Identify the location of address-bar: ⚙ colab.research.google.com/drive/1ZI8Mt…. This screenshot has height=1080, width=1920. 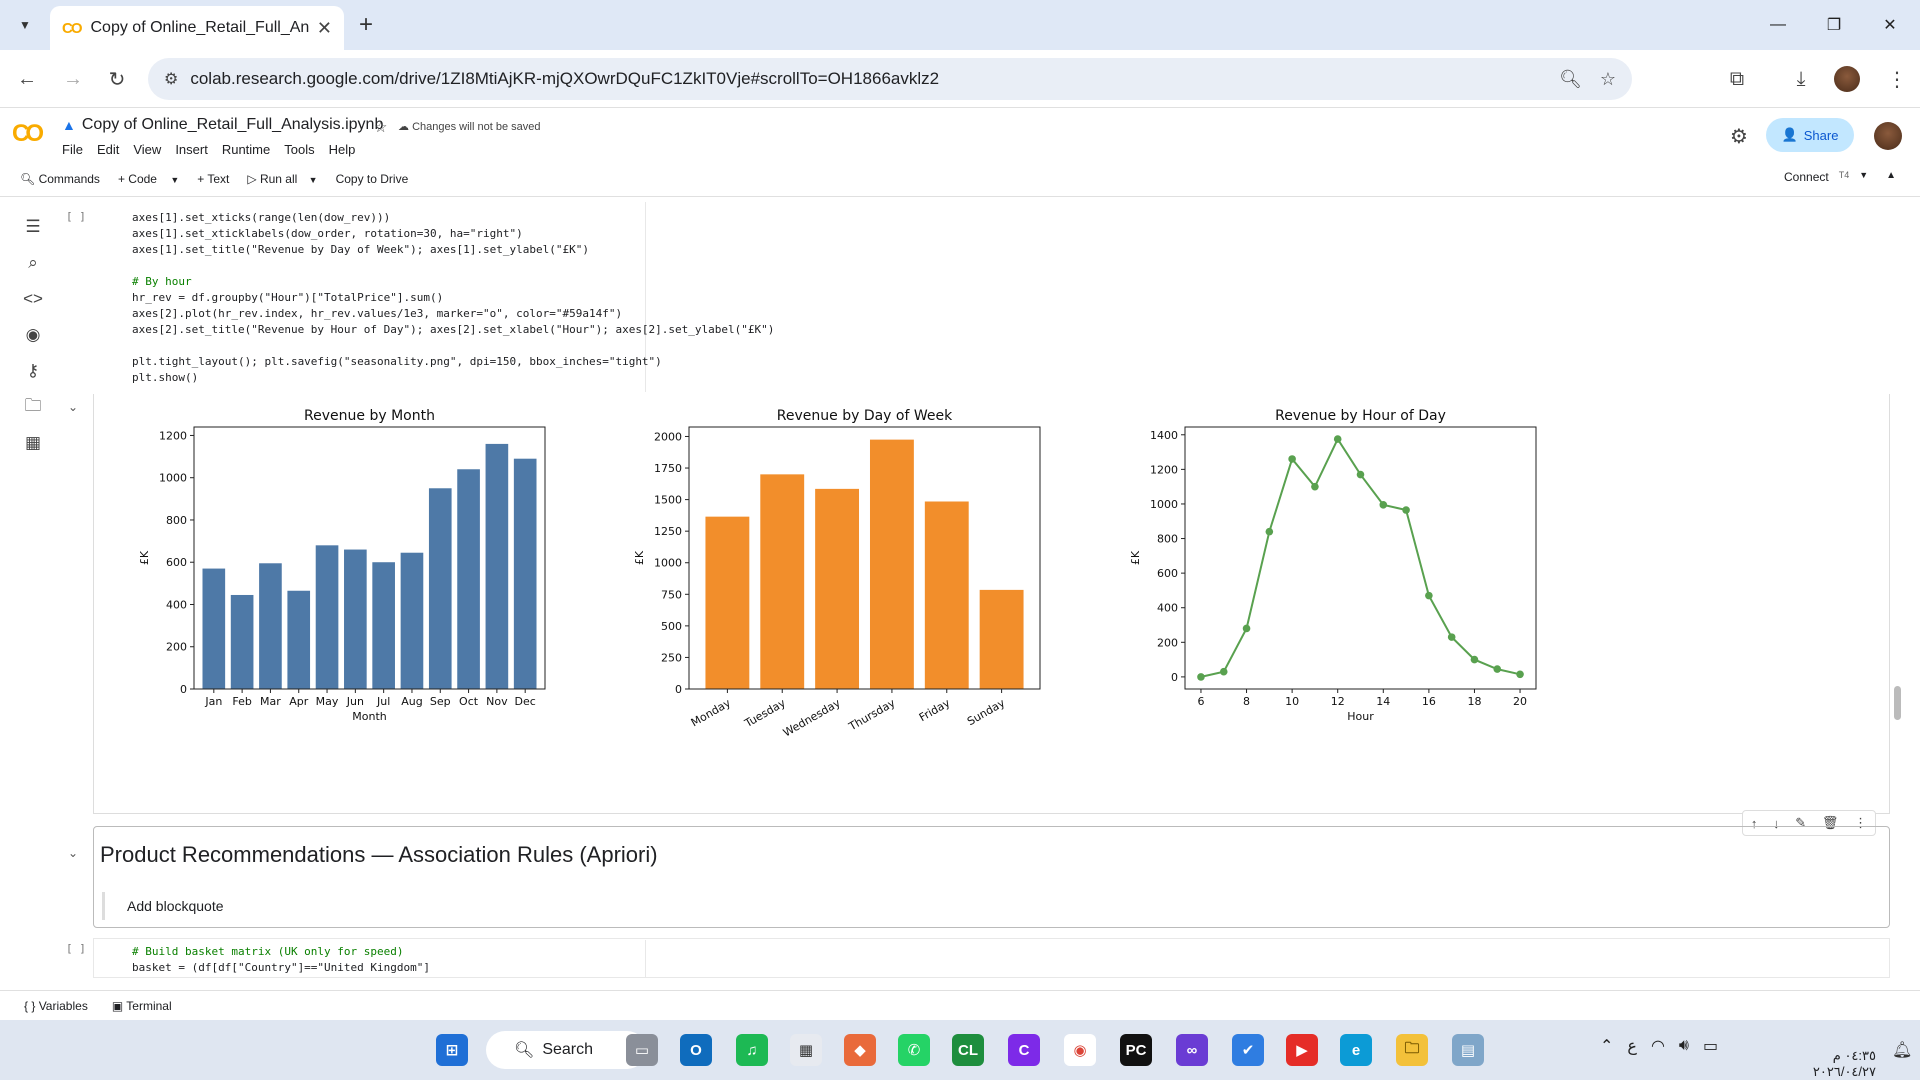
(890, 79).